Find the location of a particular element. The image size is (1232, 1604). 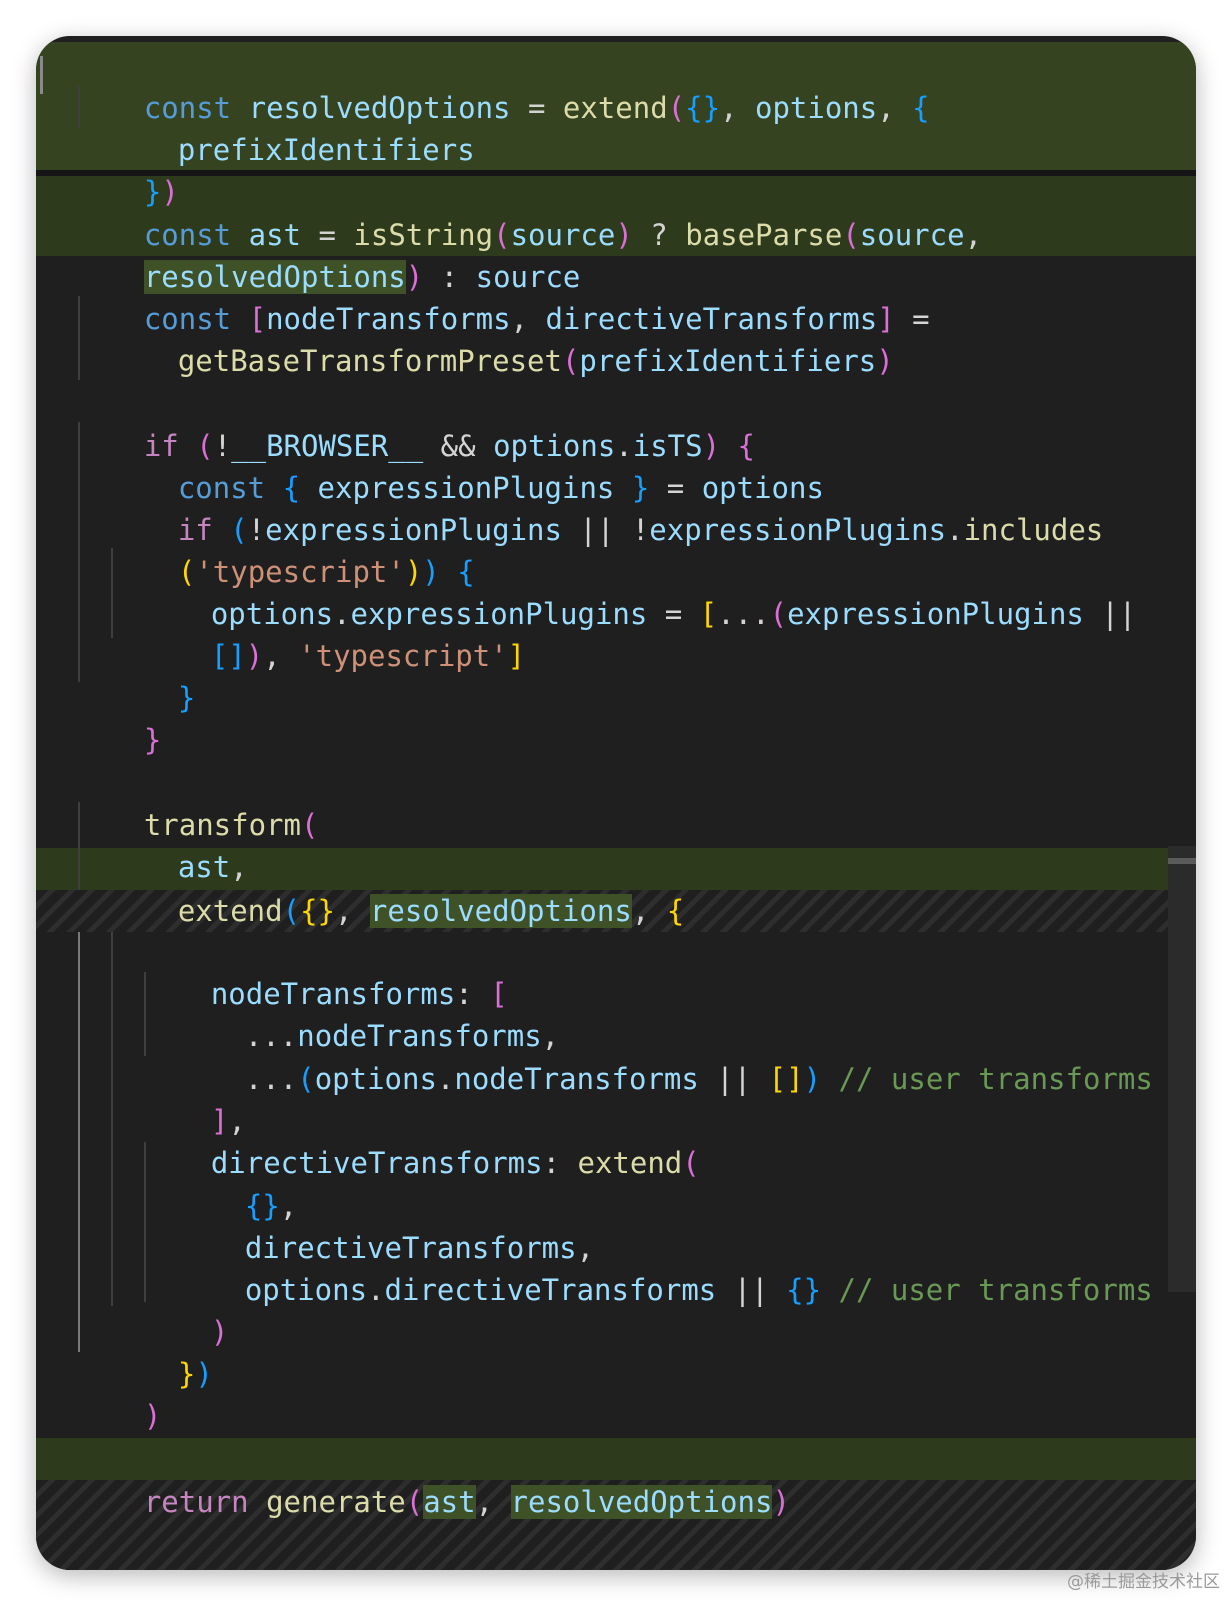

code-line-25: directiveTransforms: extend( is located at coordinates (455, 1163).